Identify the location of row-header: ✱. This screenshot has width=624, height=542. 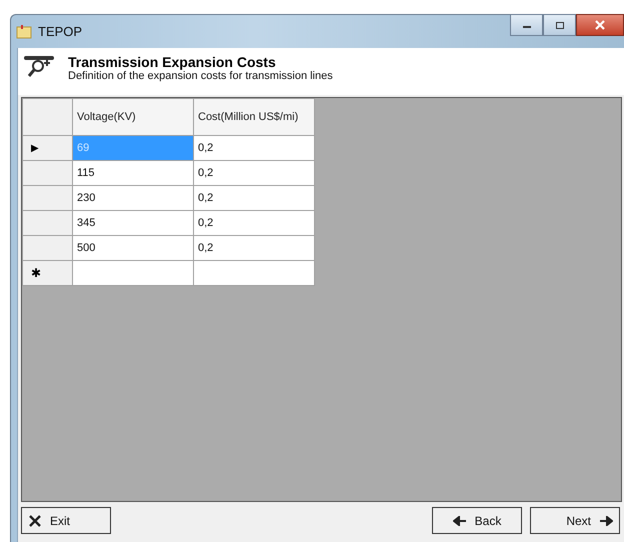
(47, 273).